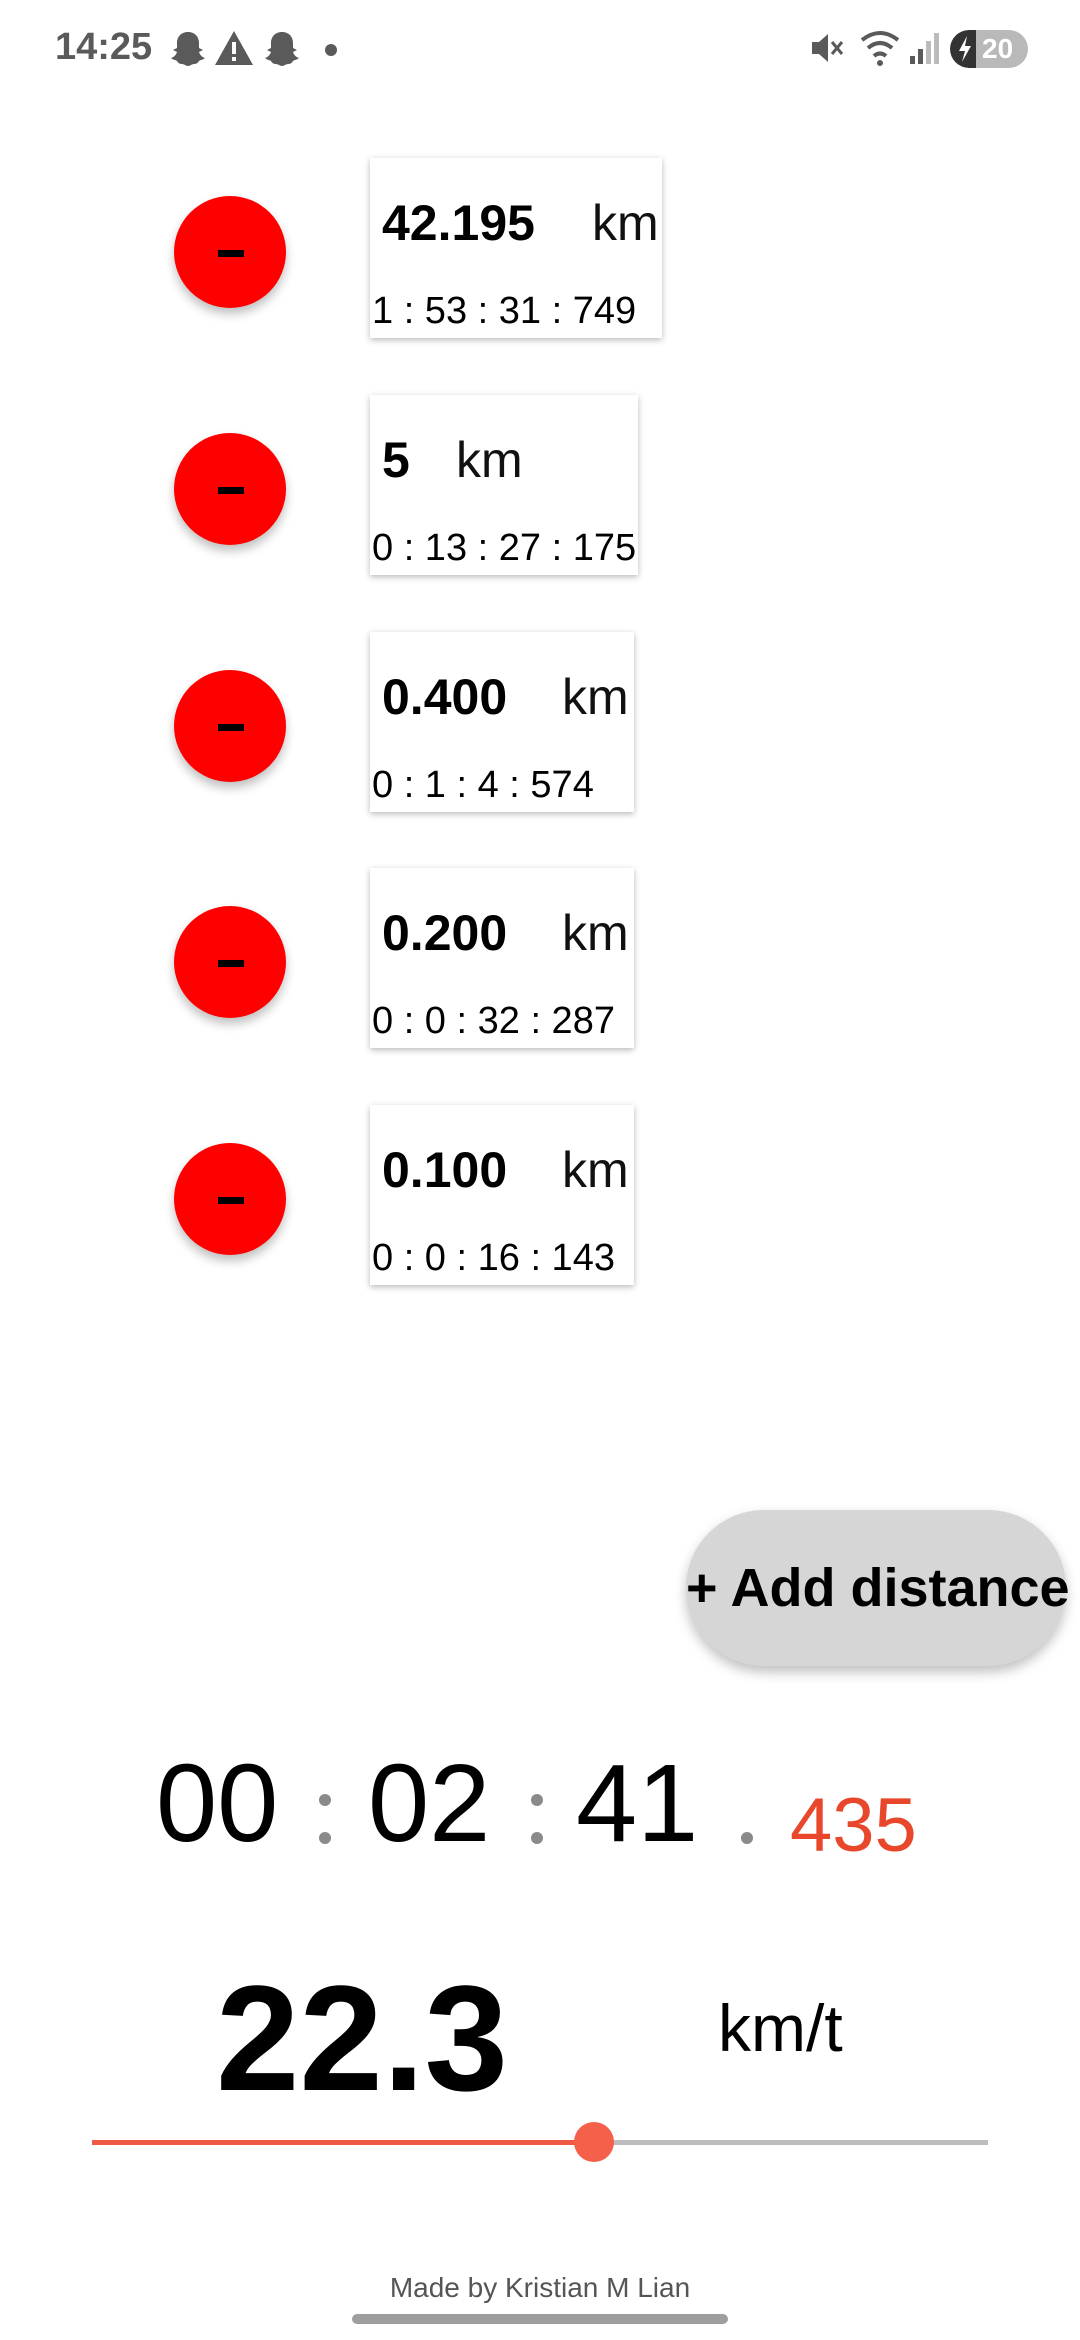 This screenshot has width=1080, height=2340. What do you see at coordinates (780, 2028) in the screenshot?
I see `speed-unit: km/t` at bounding box center [780, 2028].